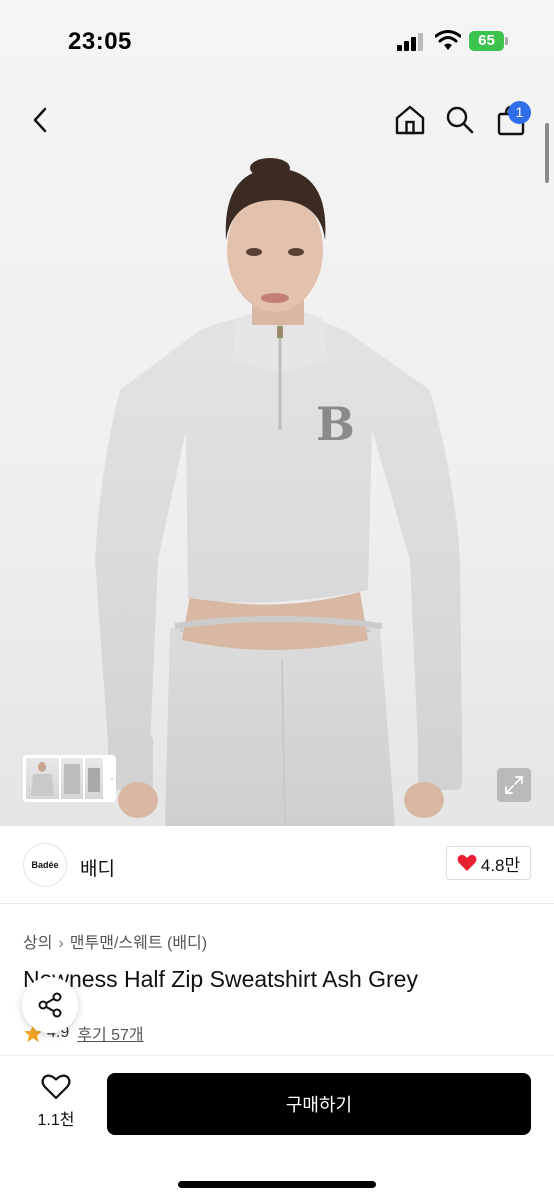 Image resolution: width=554 pixels, height=1200 pixels. I want to click on review-count-link: 후기 57개, so click(110, 1033).